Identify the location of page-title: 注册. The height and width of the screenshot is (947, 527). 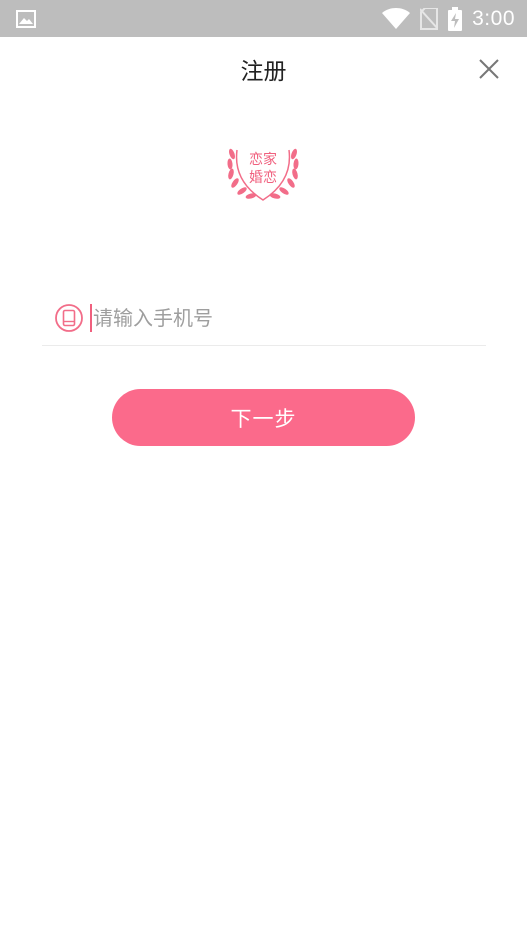
(263, 72).